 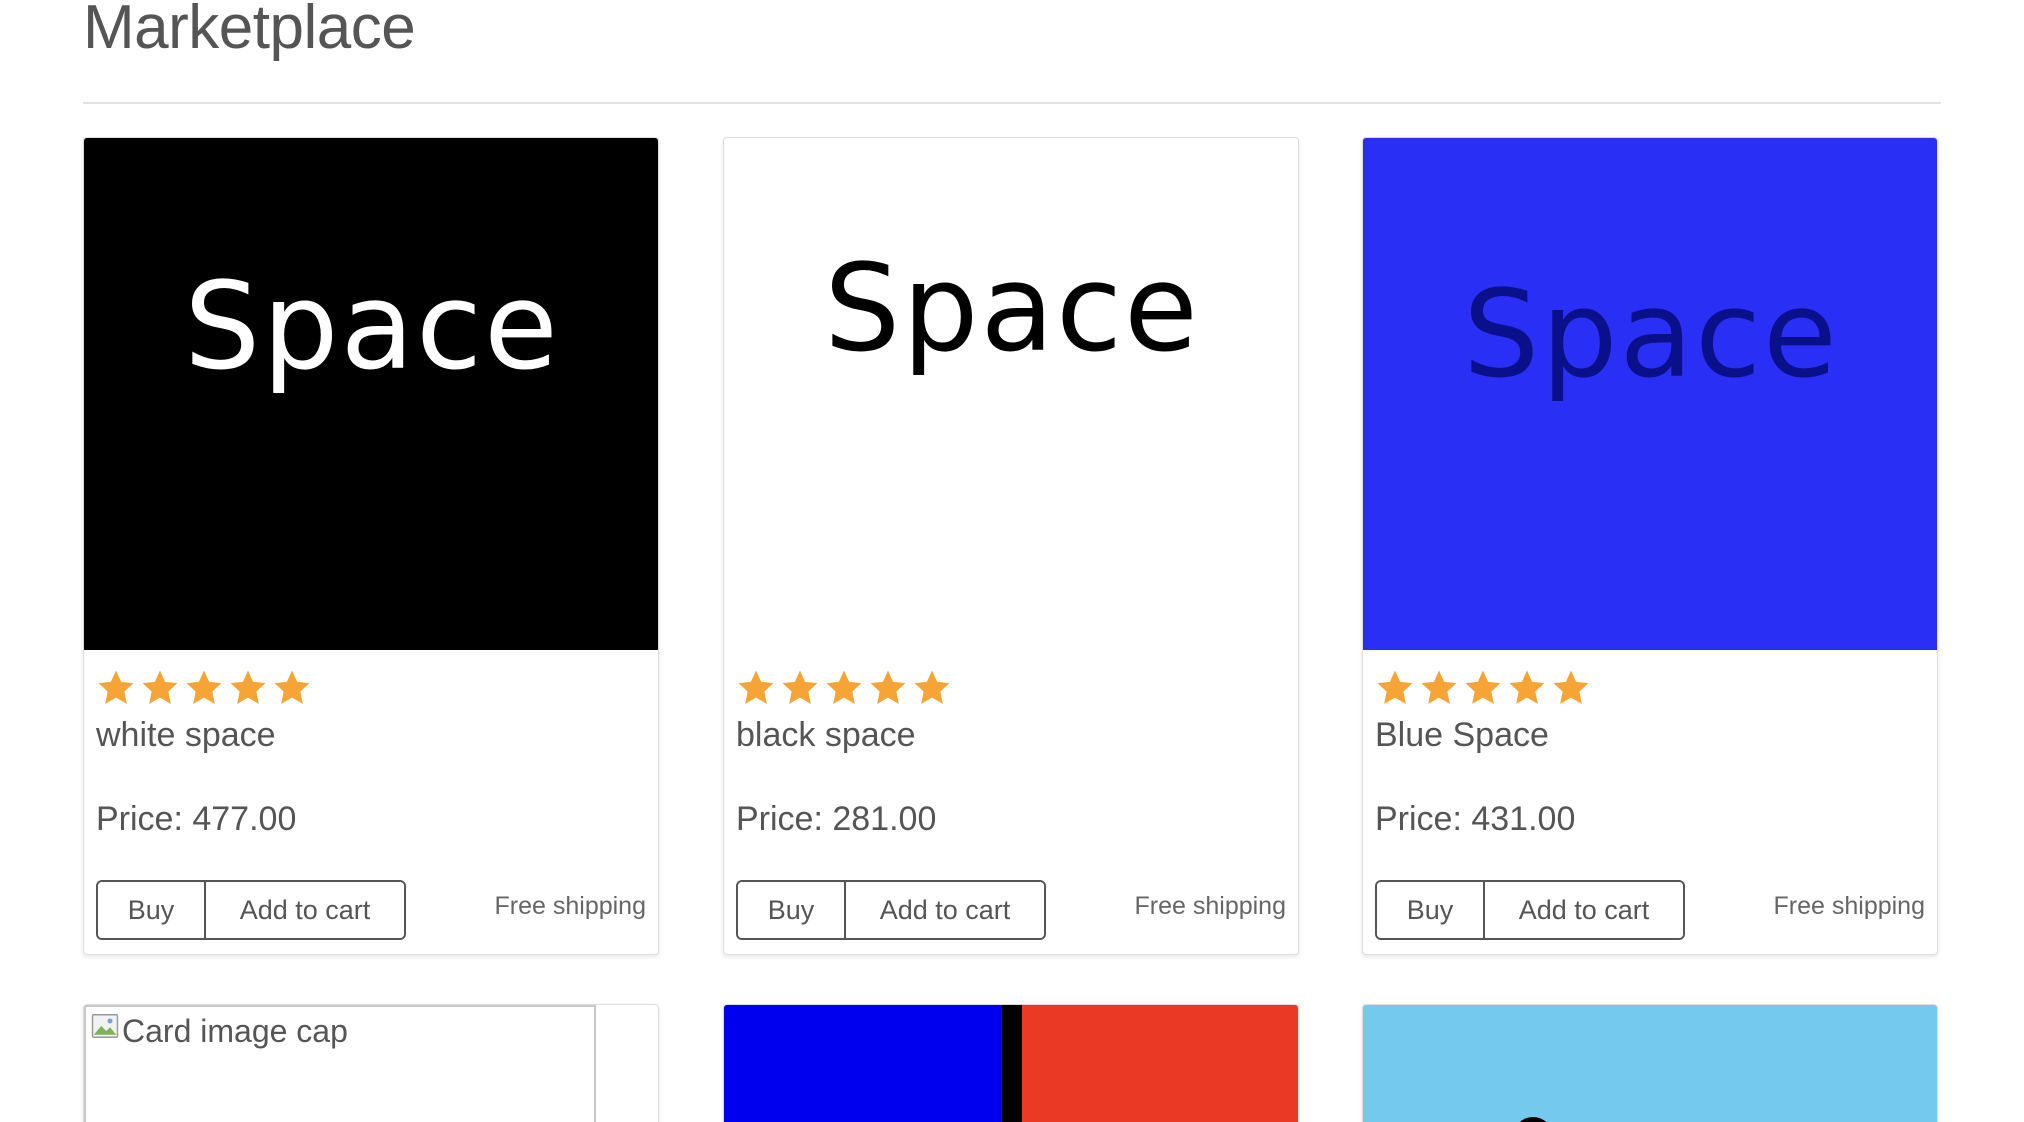 I want to click on image-red-panel, so click(x=1160, y=1063).